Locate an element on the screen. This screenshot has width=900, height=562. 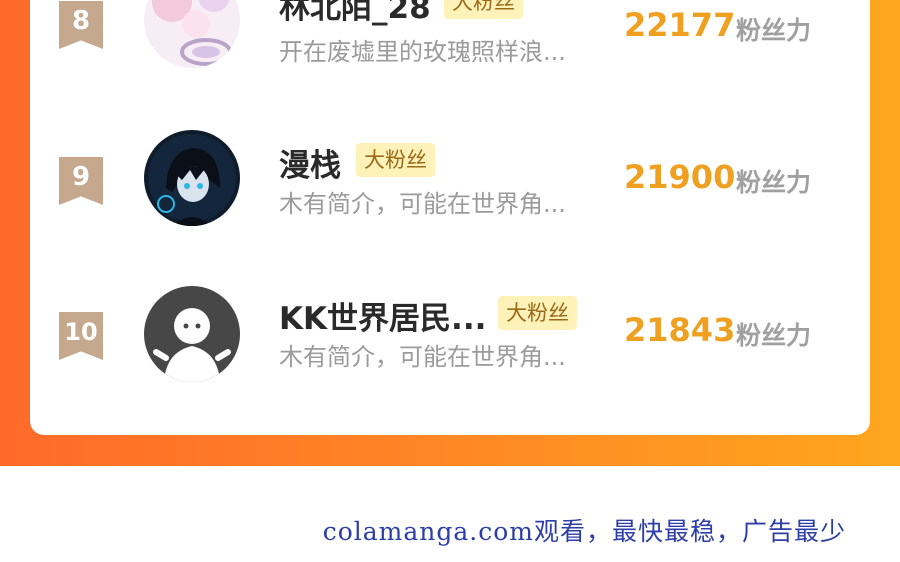
rank-ribbon: 10 is located at coordinates (81, 336).